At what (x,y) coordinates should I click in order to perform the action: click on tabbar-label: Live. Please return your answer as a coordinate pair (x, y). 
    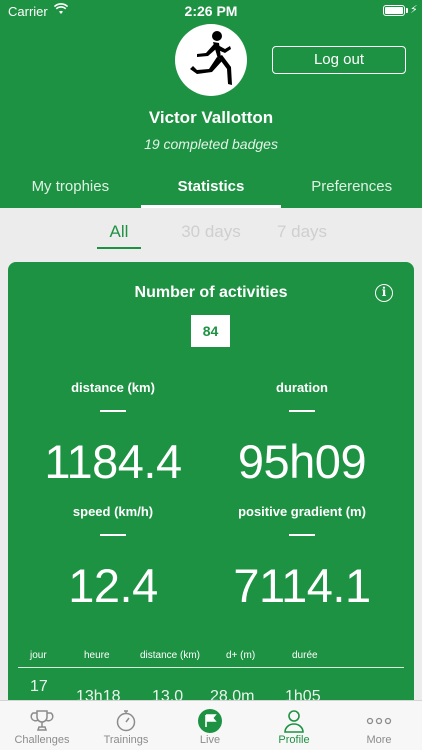
    Looking at the image, I should click on (210, 740).